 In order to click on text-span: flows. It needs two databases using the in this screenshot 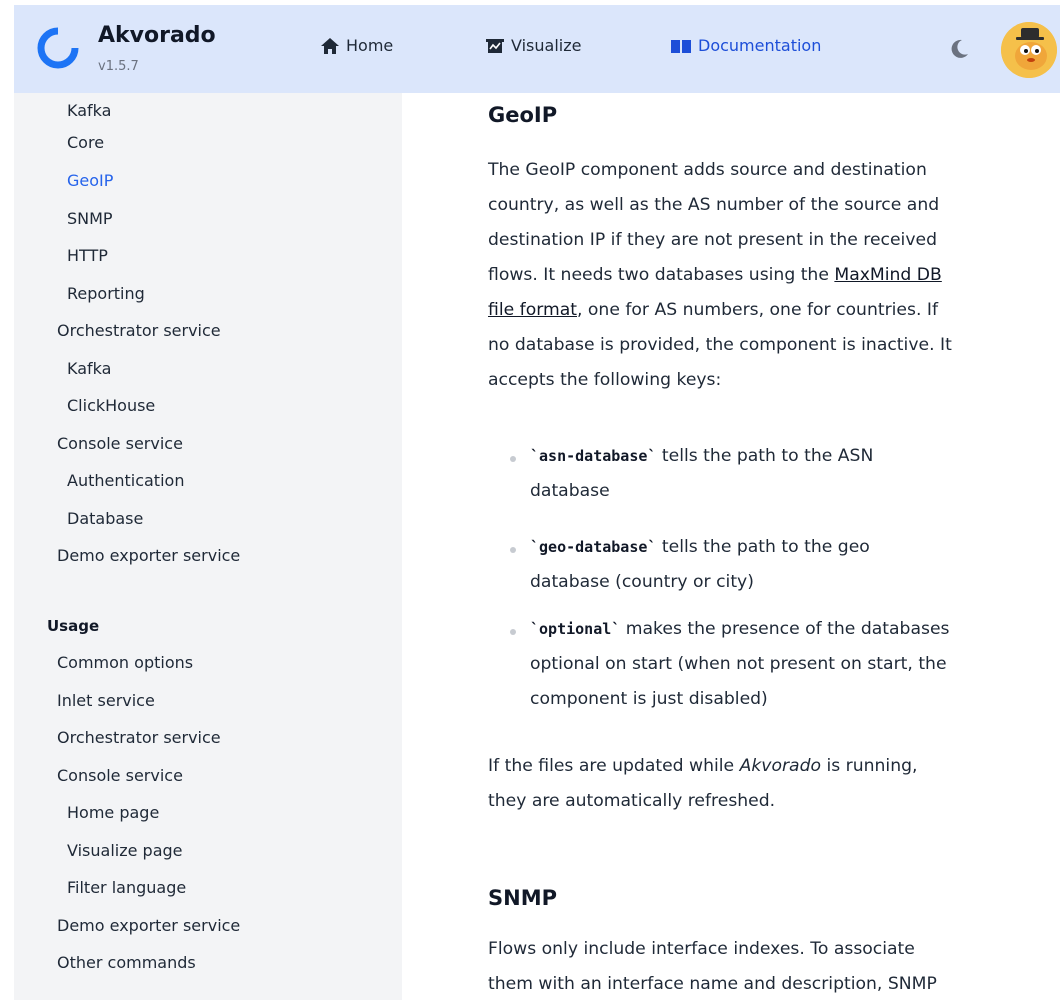, I will do `click(661, 275)`.